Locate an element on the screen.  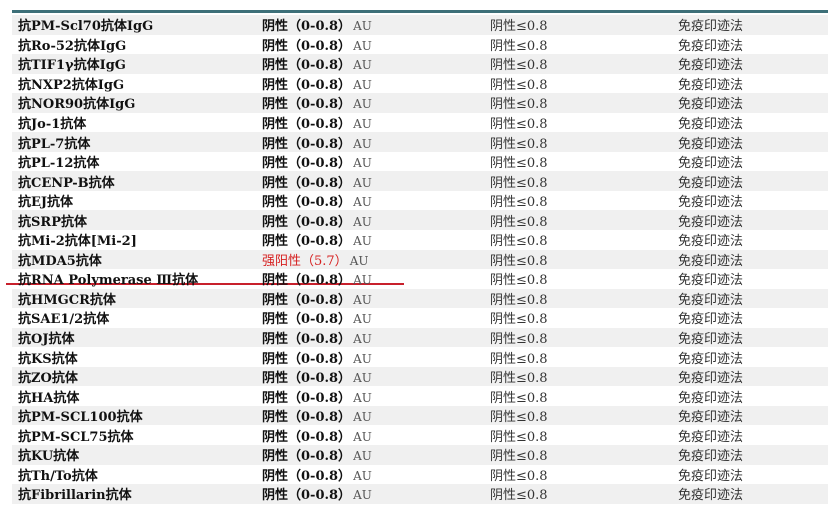
test-item: 抗KU抗体 is located at coordinates (49, 457).